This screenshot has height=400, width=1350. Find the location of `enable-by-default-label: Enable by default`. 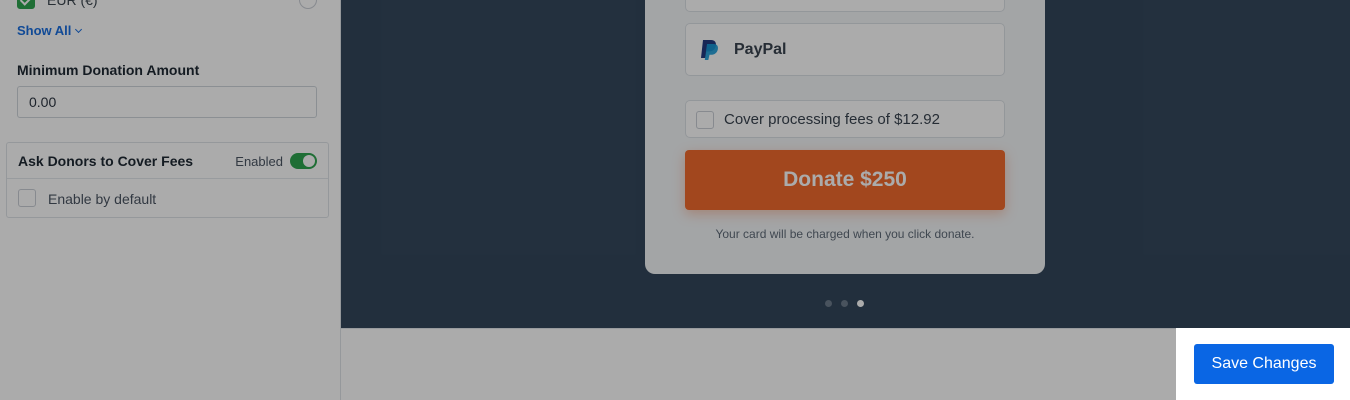

enable-by-default-label: Enable by default is located at coordinates (102, 199).